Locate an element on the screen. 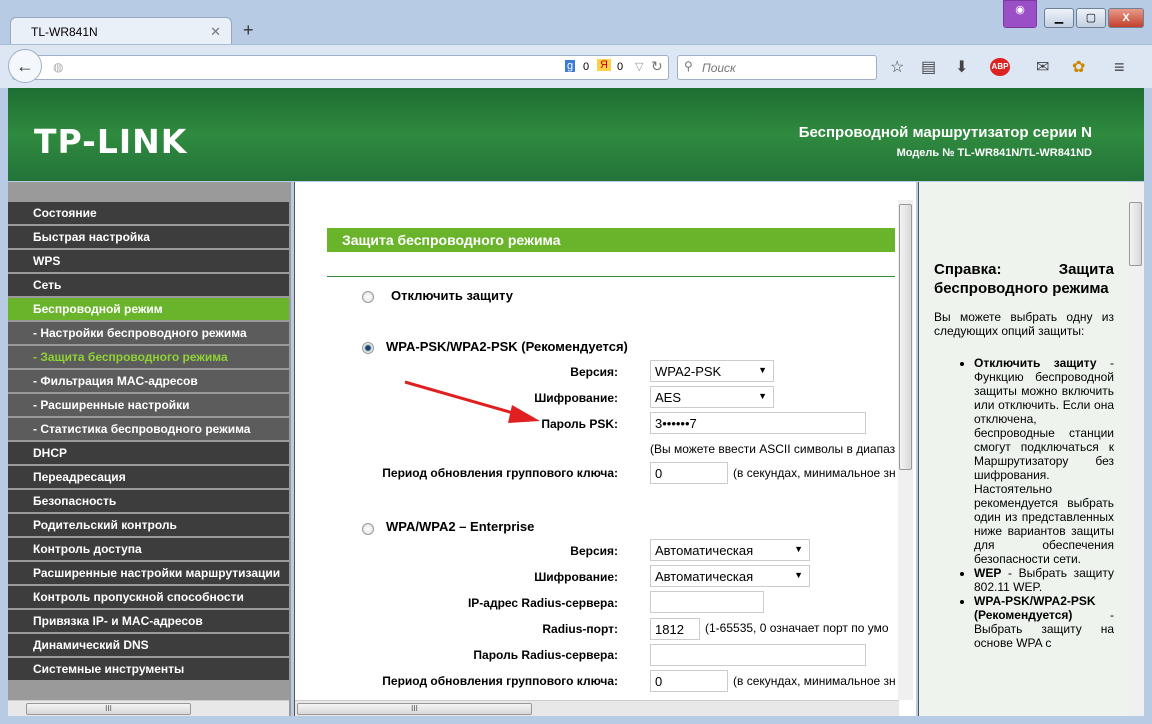 This screenshot has height=724, width=1152. radius-password-input is located at coordinates (758, 655).